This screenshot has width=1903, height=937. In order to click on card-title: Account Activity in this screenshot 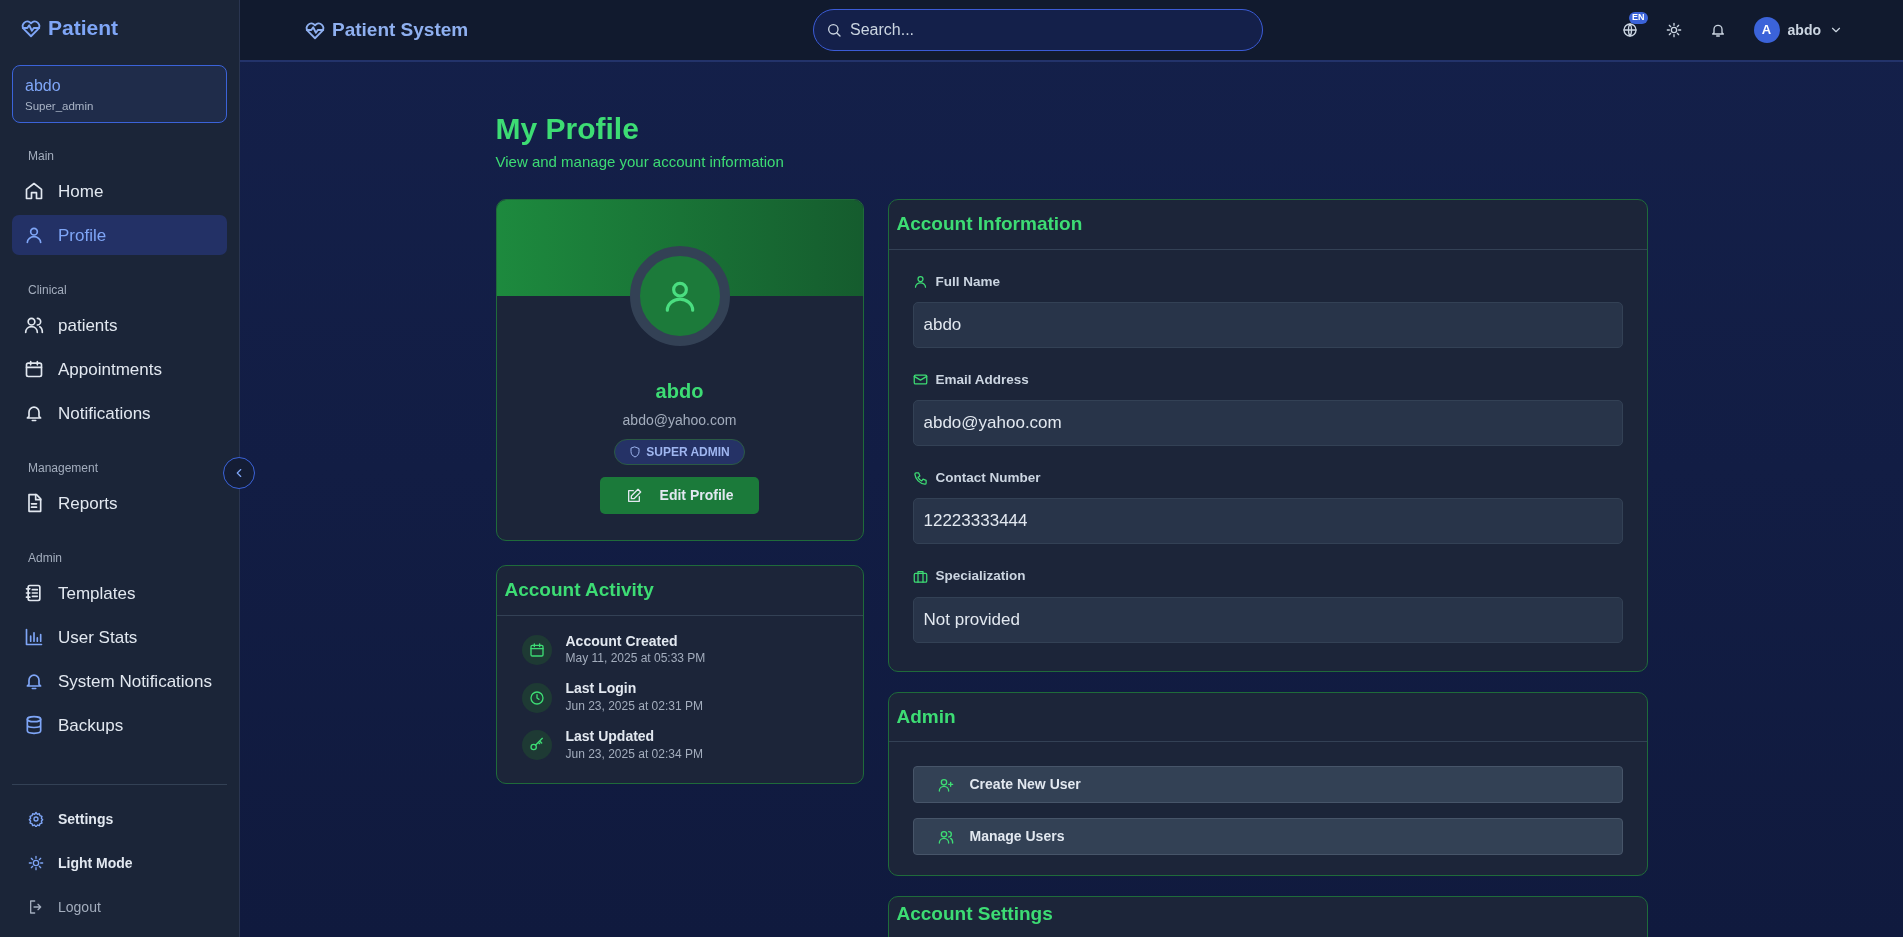, I will do `click(679, 591)`.